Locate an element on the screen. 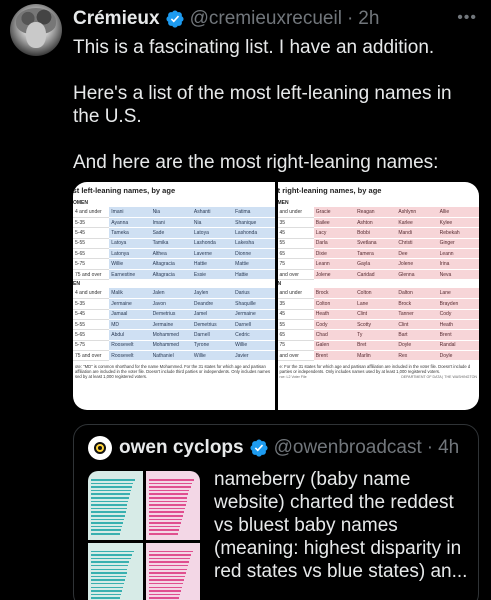  name-row: 75 Leann Gayla Jolene Irina is located at coordinates (378, 264).